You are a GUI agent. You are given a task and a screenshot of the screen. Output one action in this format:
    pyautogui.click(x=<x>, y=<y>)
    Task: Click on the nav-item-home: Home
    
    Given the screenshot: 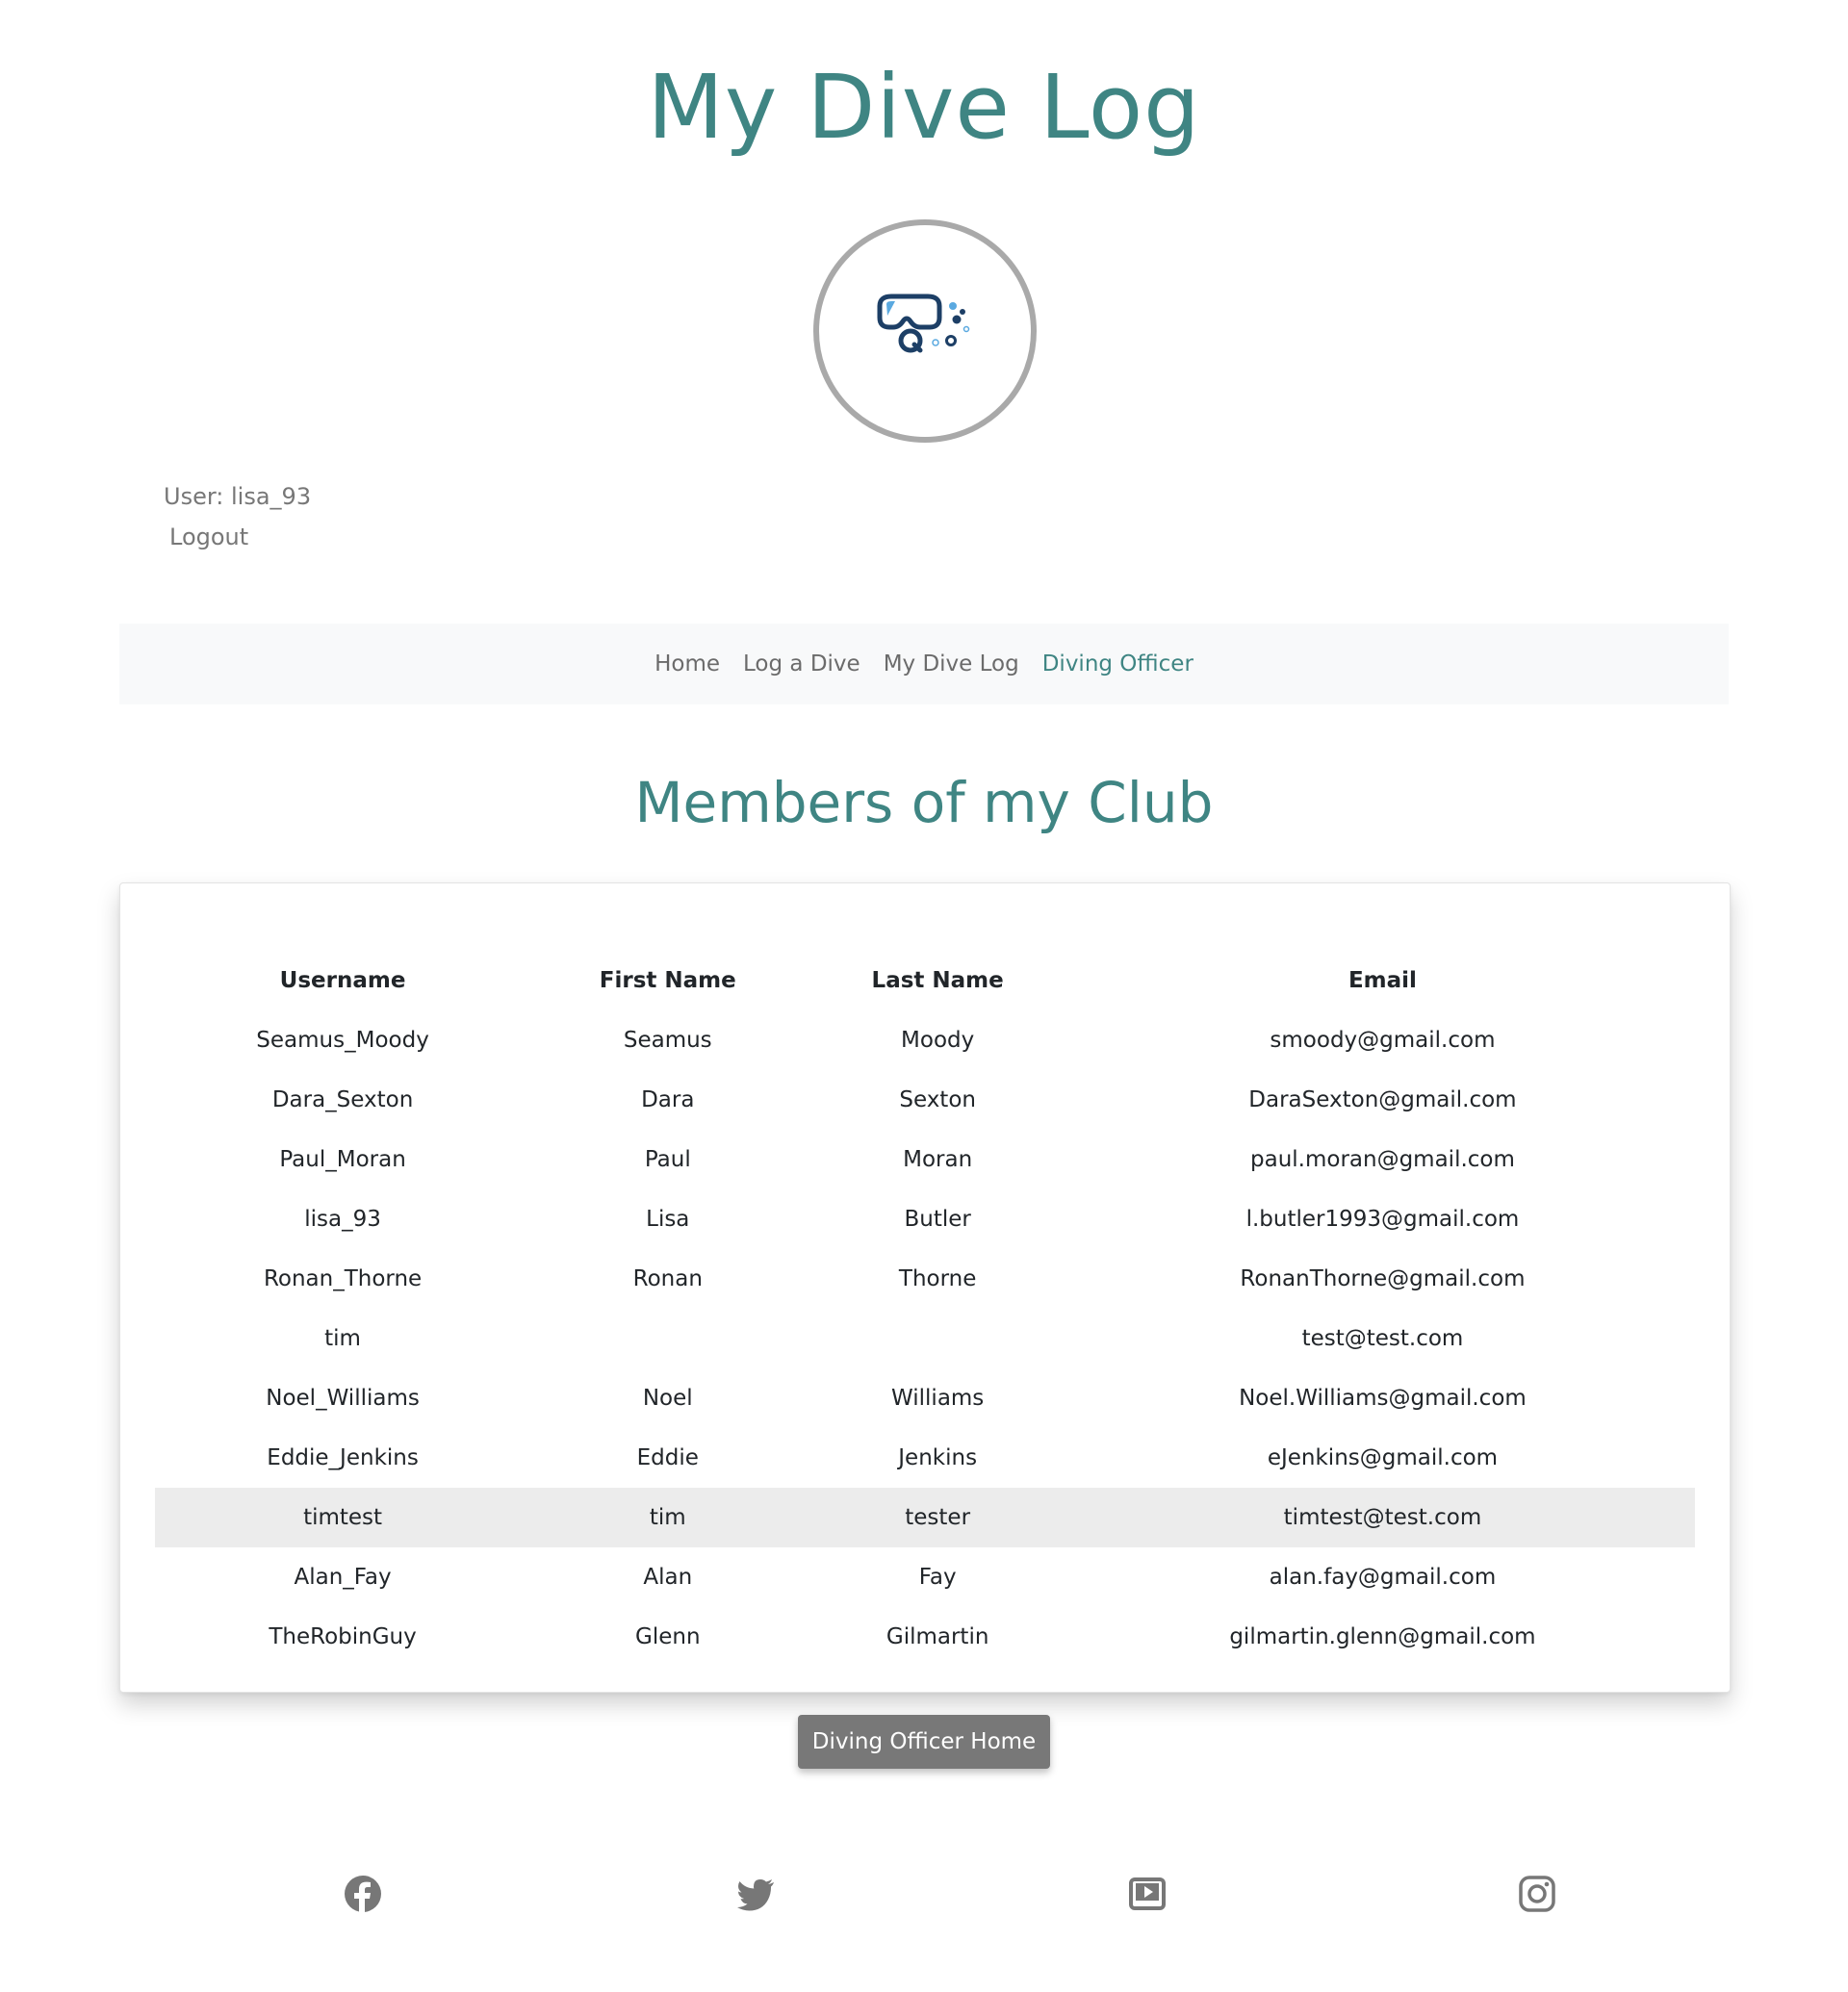 What is the action you would take?
    pyautogui.click(x=687, y=664)
    